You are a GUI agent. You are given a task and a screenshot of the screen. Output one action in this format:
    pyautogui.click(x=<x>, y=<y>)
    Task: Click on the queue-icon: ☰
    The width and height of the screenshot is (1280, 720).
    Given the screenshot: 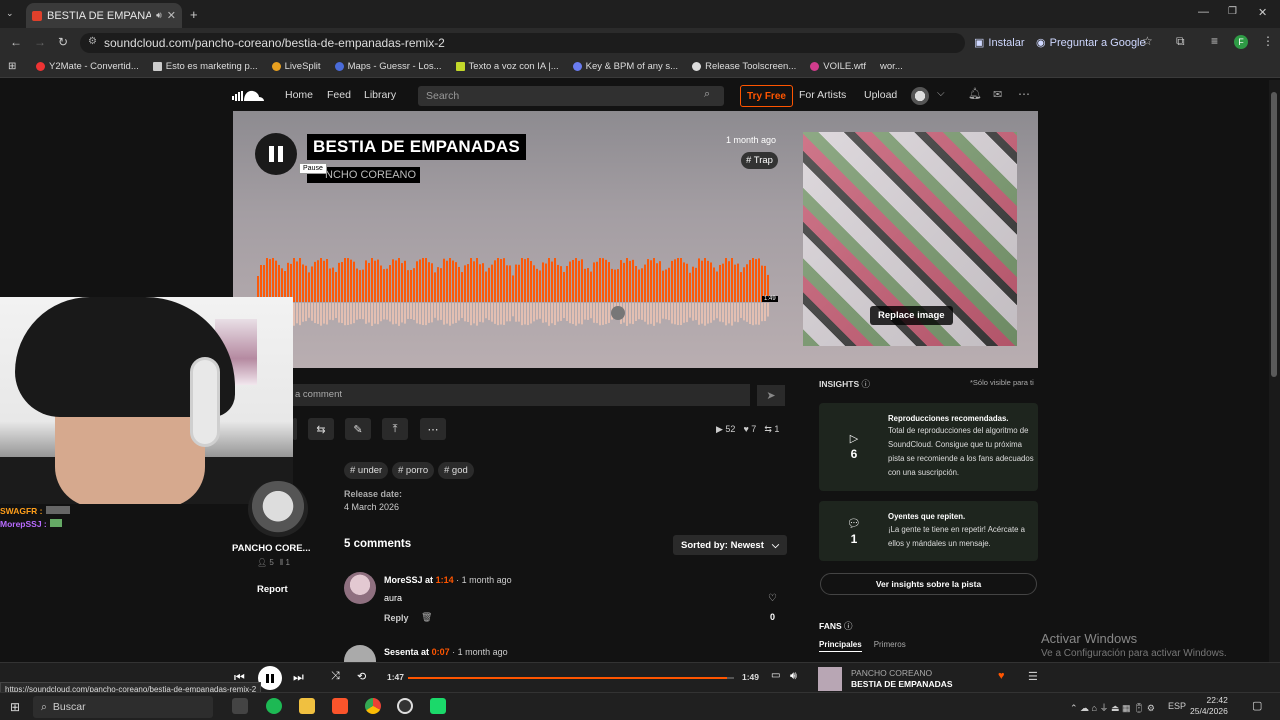 What is the action you would take?
    pyautogui.click(x=1033, y=676)
    